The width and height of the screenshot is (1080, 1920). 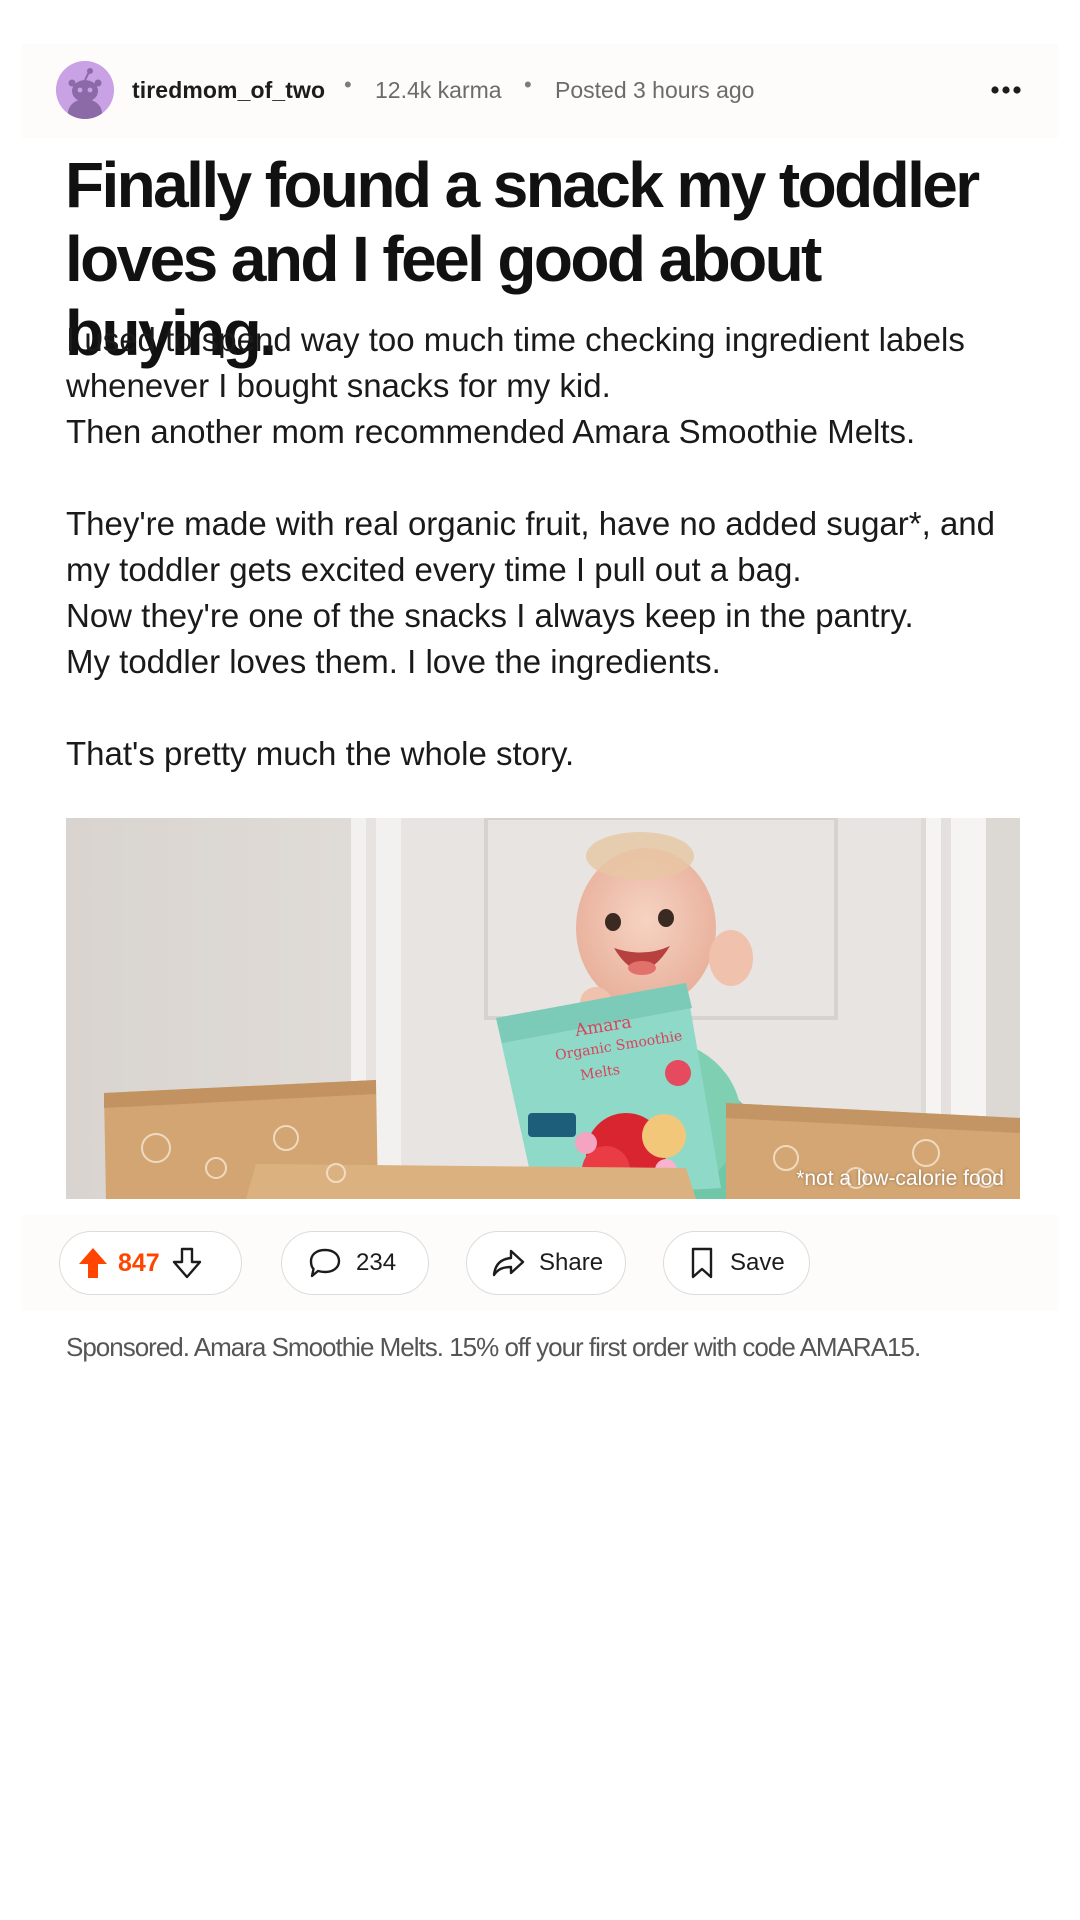 I want to click on comments-button: 234, so click(x=355, y=1263).